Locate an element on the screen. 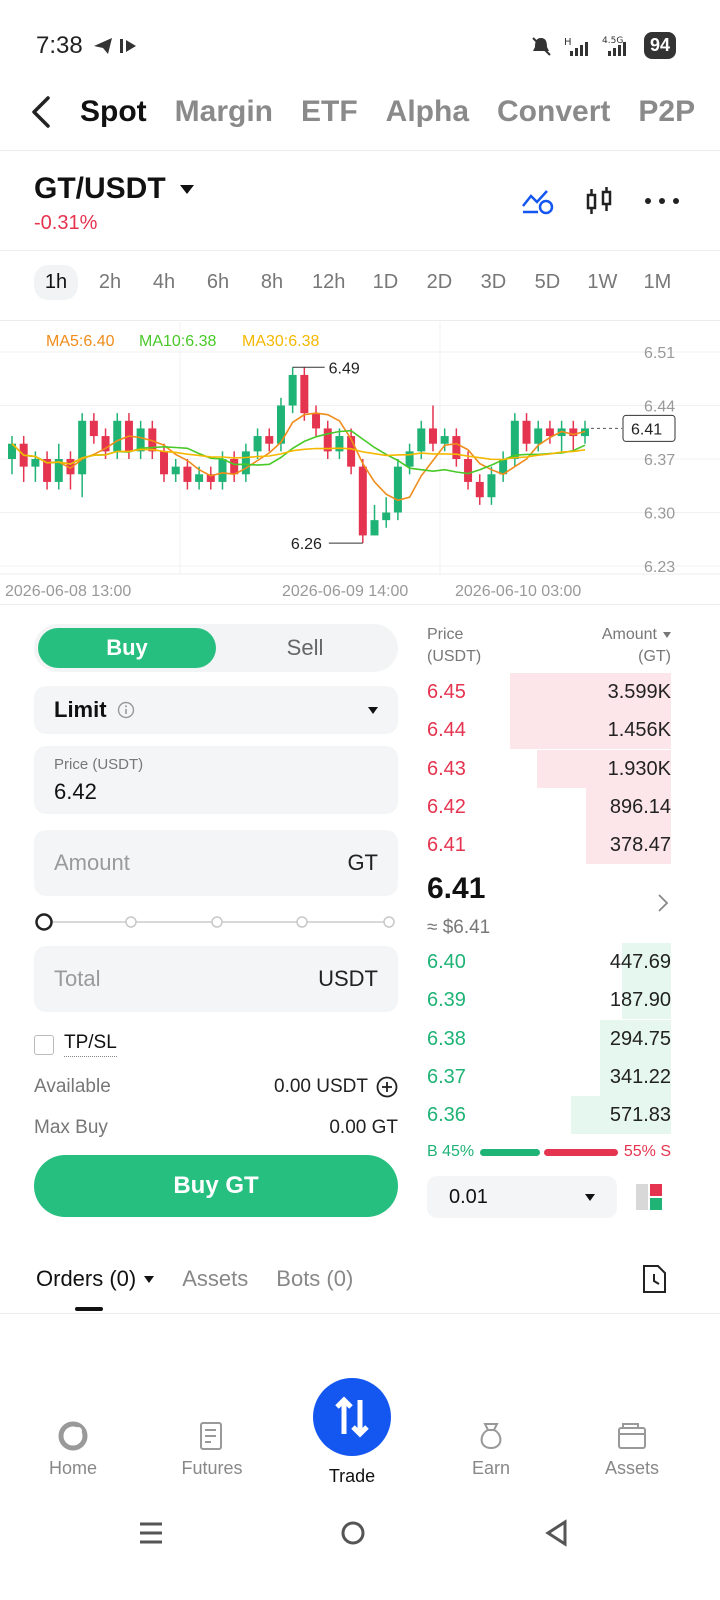 The height and width of the screenshot is (1600, 720). divider is located at coordinates (360, 250).